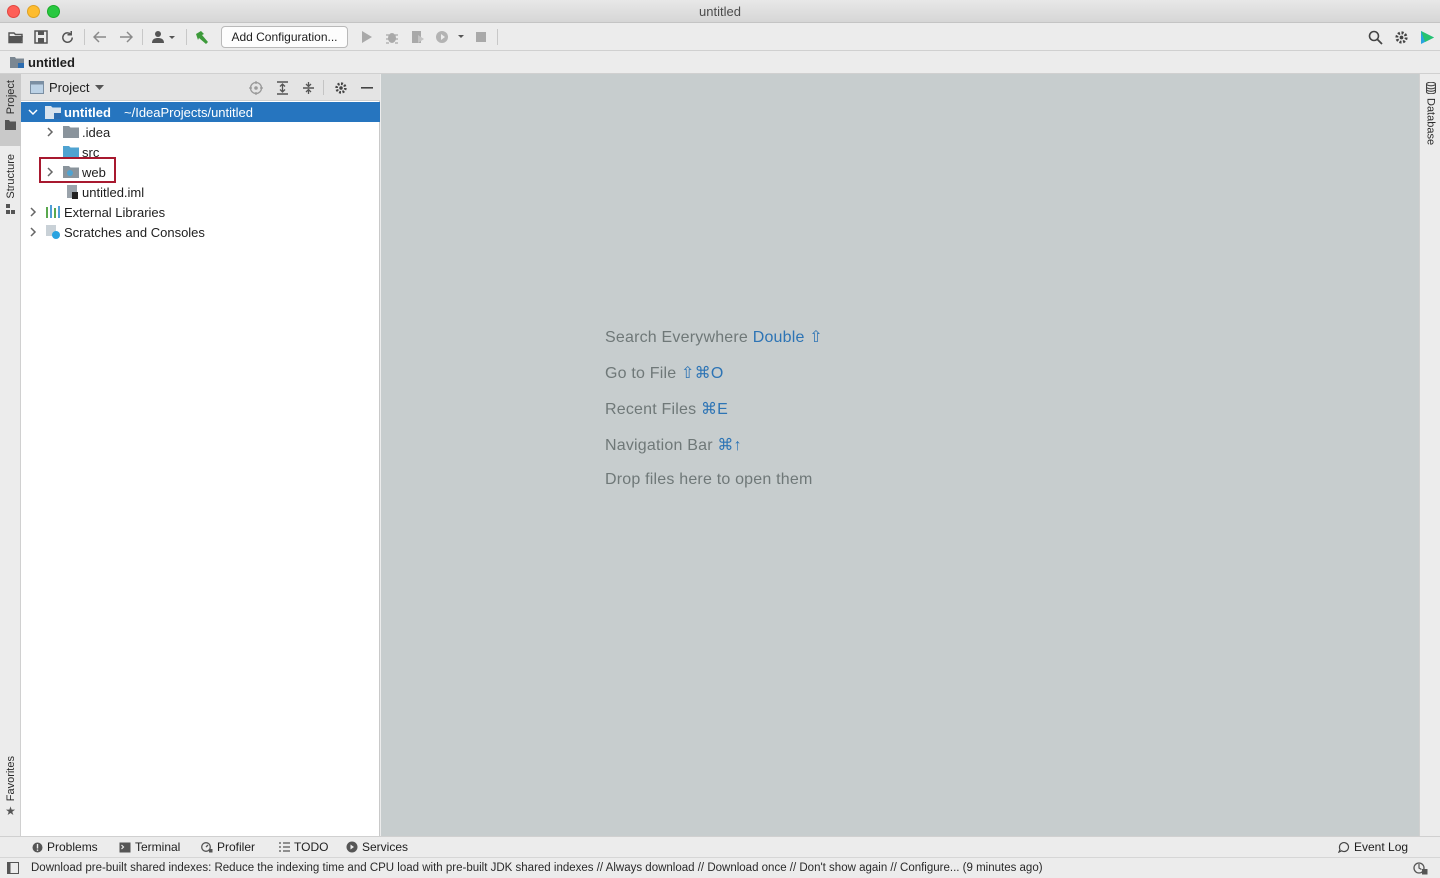 Image resolution: width=1440 pixels, height=878 pixels. I want to click on hint-navigation-bar: Navigation Bar ⌘↑, so click(673, 445).